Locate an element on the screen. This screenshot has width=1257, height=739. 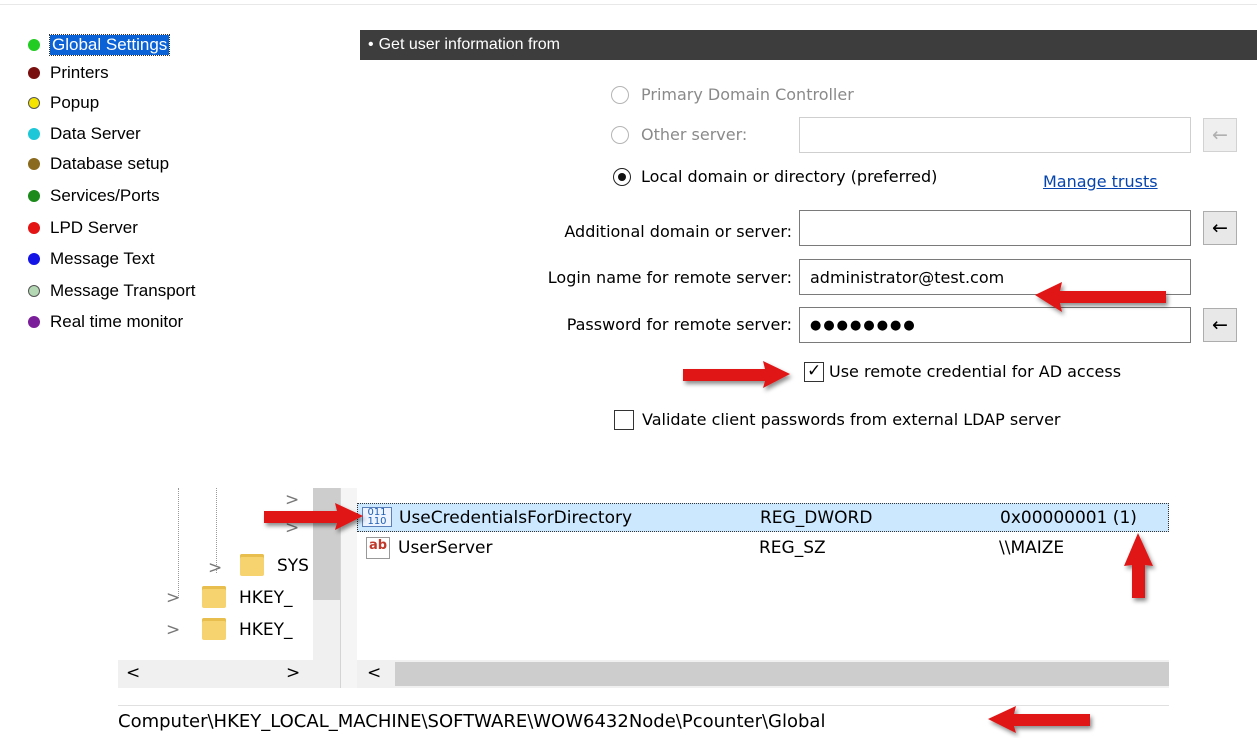
red-arrow-value-data is located at coordinates (1138, 565).